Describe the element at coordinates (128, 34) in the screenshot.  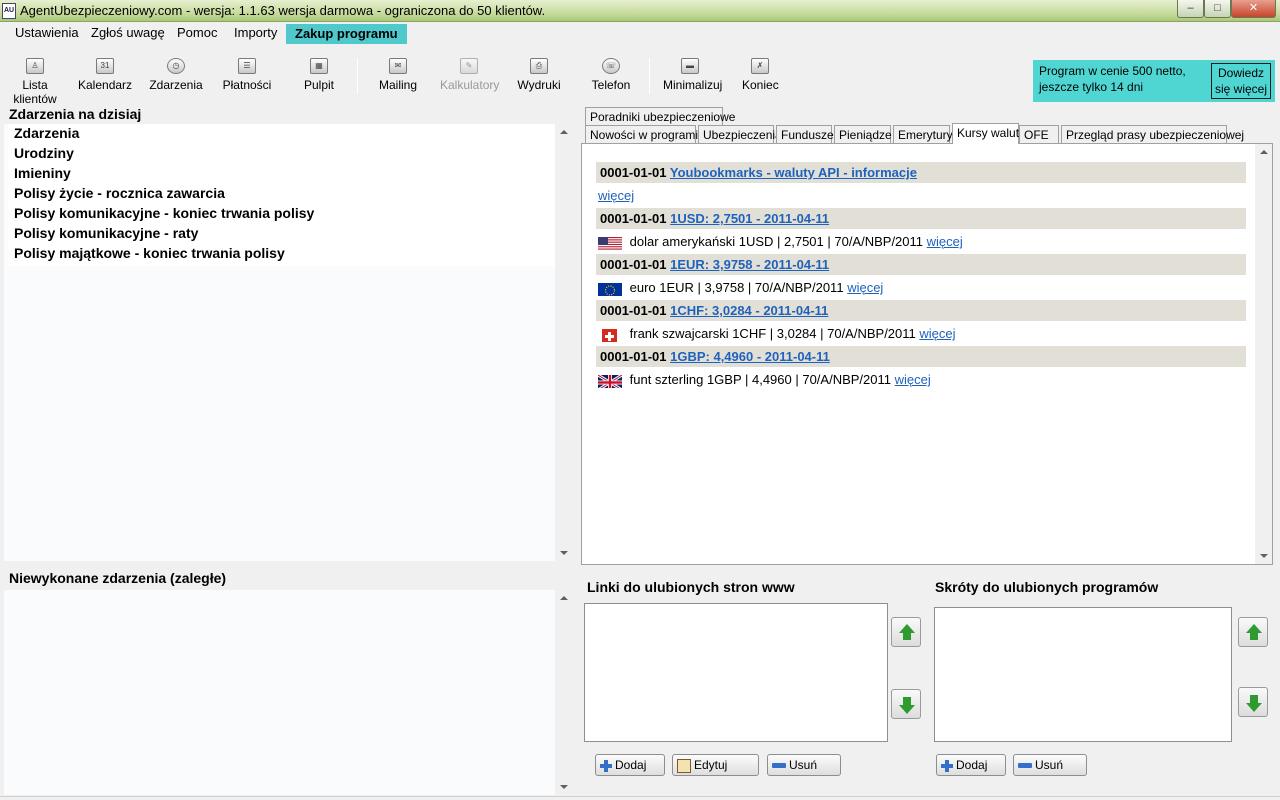
I see `menu-zglos-uwage: Zgłoś uwagę` at that location.